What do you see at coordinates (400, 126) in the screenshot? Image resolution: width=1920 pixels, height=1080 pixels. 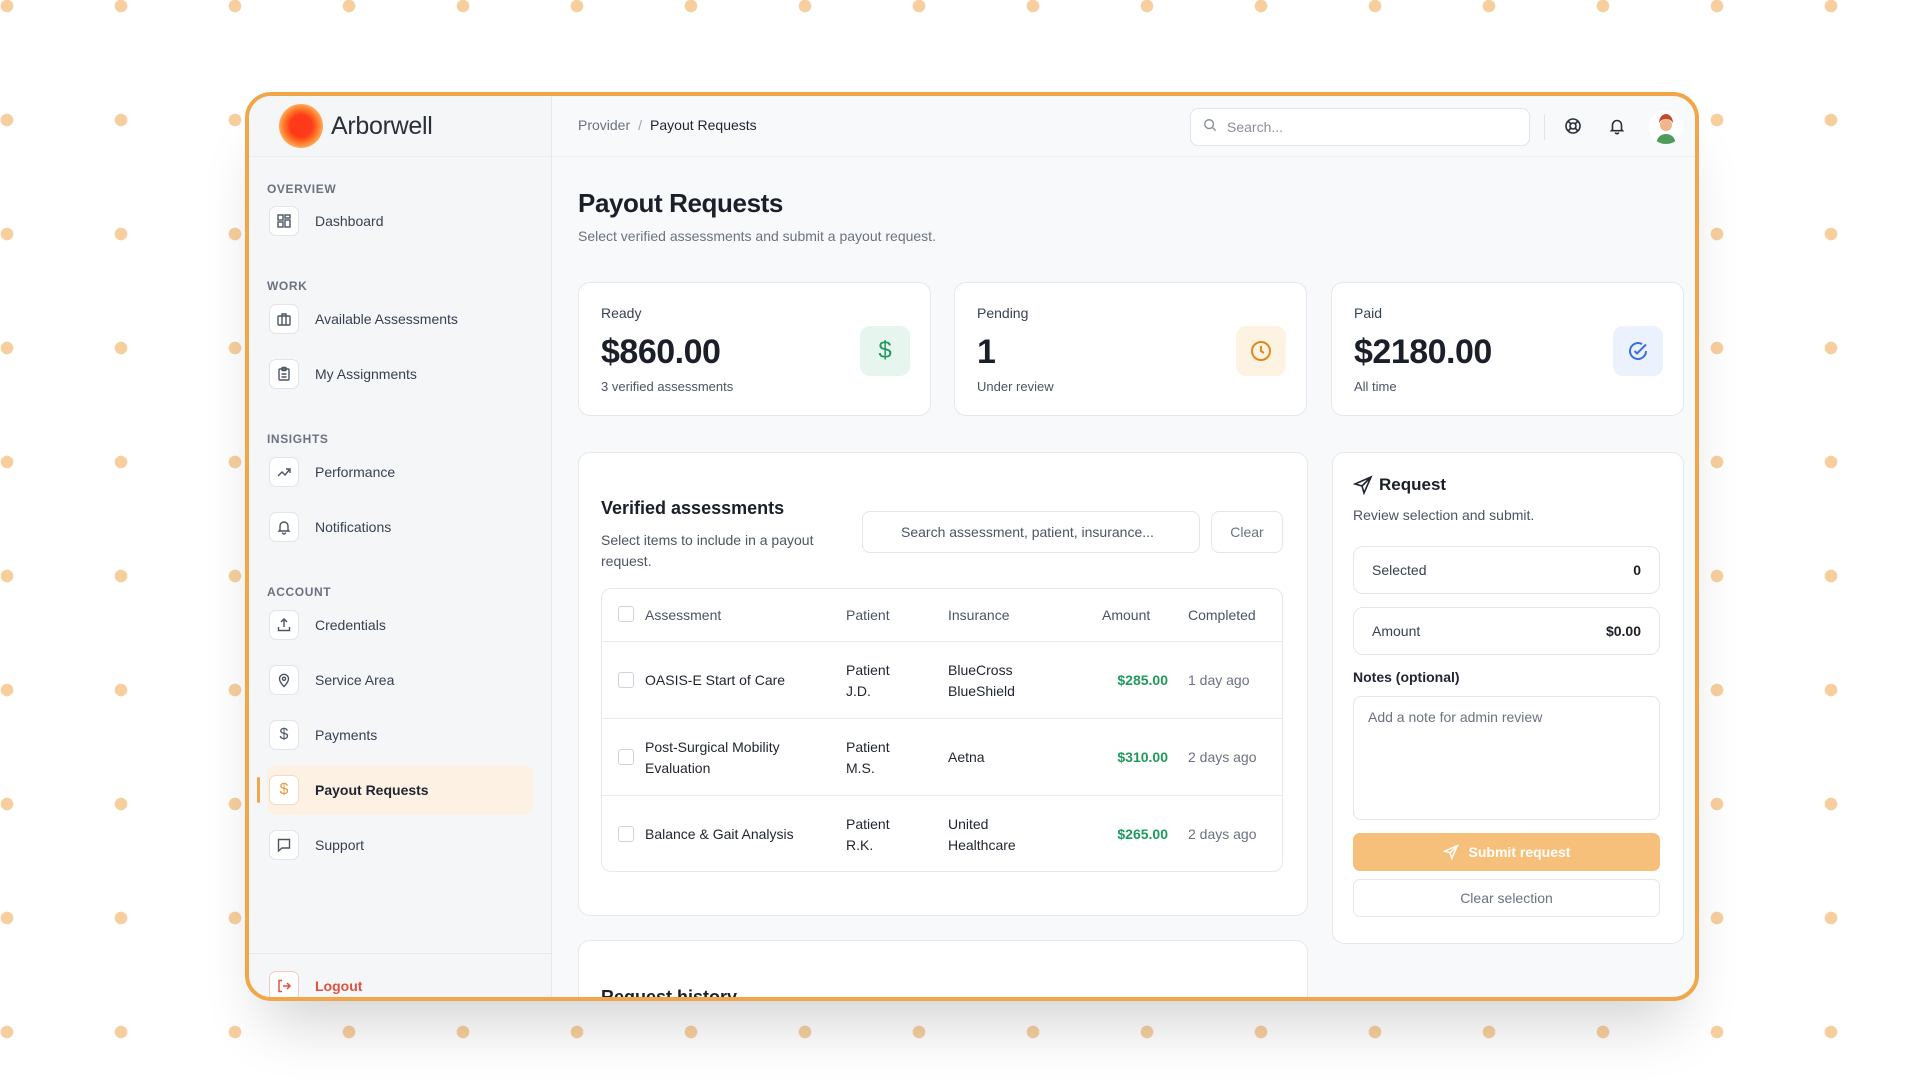 I see `brand: Arborwell` at bounding box center [400, 126].